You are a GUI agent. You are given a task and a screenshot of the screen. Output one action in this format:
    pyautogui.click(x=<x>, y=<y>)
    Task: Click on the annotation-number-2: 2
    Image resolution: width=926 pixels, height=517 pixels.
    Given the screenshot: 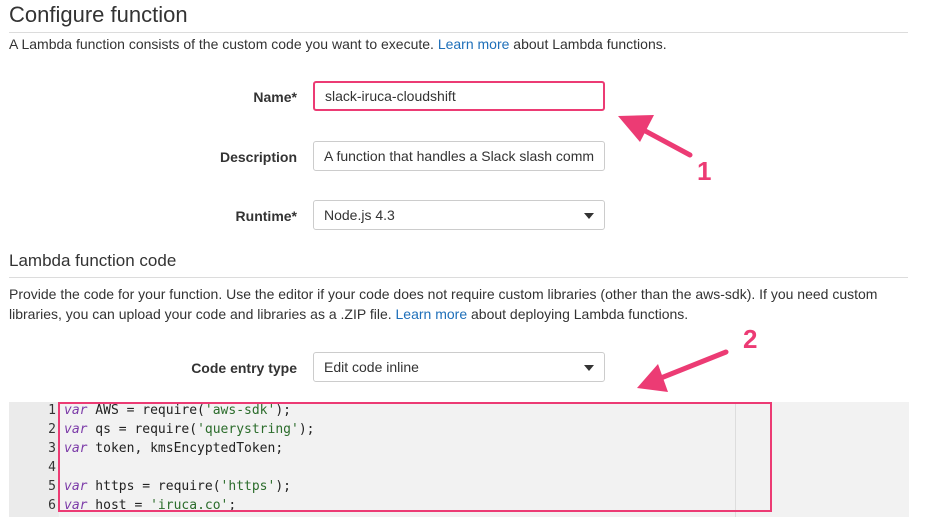 What is the action you would take?
    pyautogui.click(x=750, y=339)
    